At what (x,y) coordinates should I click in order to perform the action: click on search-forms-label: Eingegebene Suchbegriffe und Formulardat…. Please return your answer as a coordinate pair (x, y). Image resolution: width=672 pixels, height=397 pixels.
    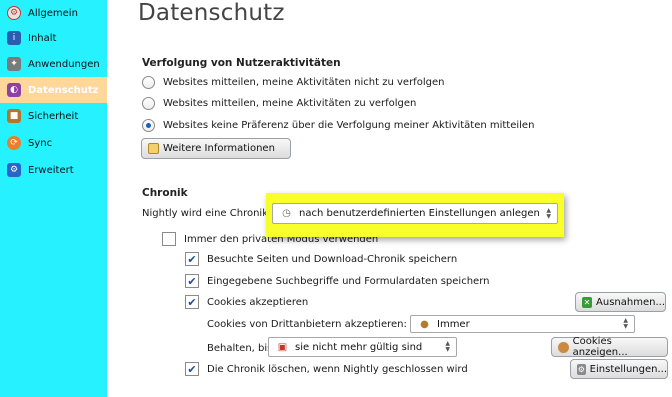
    Looking at the image, I should click on (348, 281).